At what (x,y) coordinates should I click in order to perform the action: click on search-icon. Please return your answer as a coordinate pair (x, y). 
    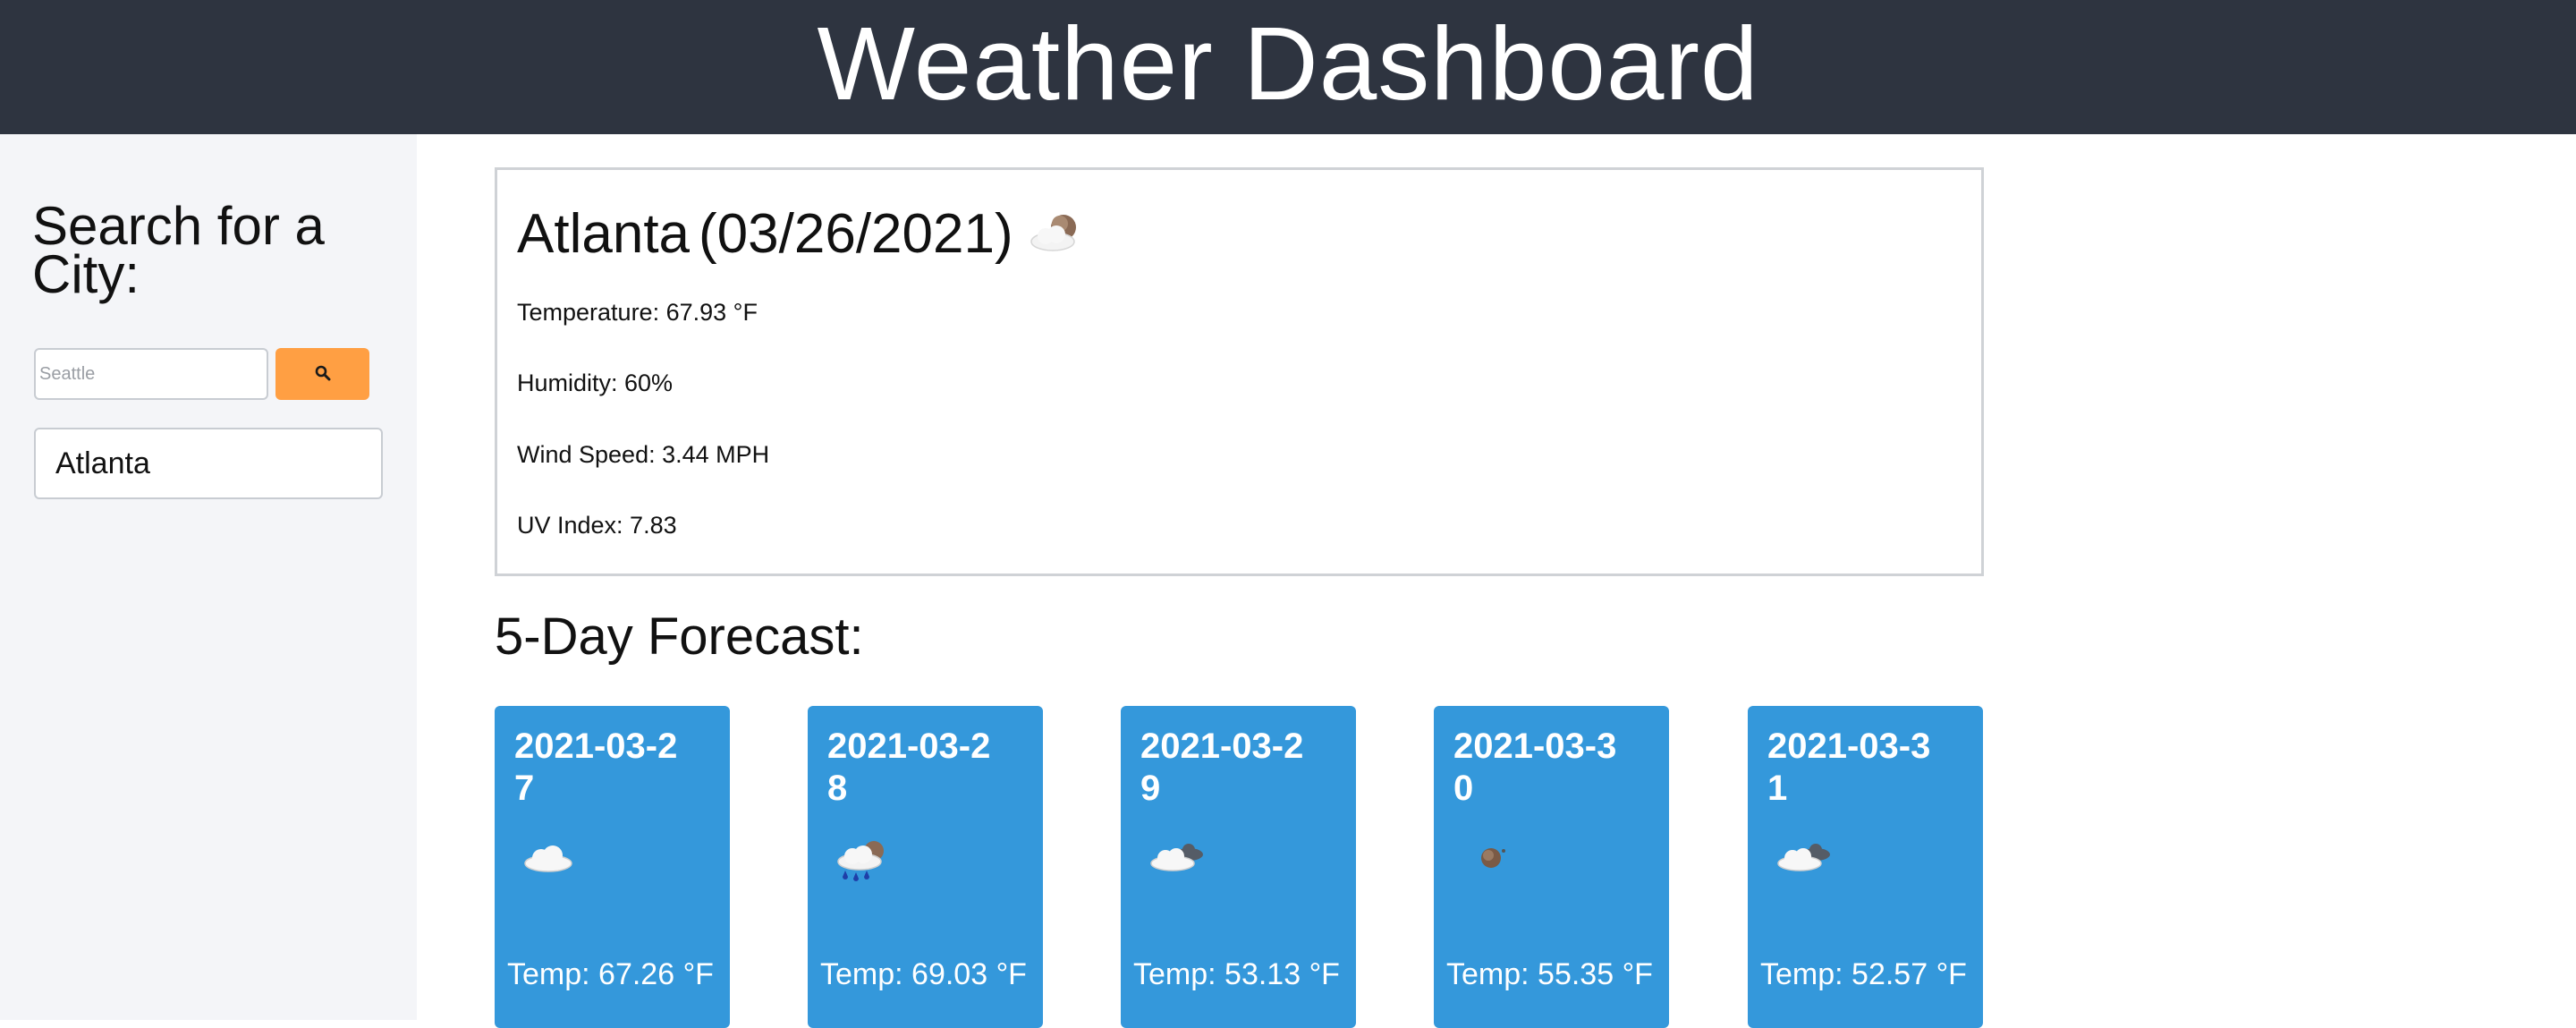
    Looking at the image, I should click on (323, 374).